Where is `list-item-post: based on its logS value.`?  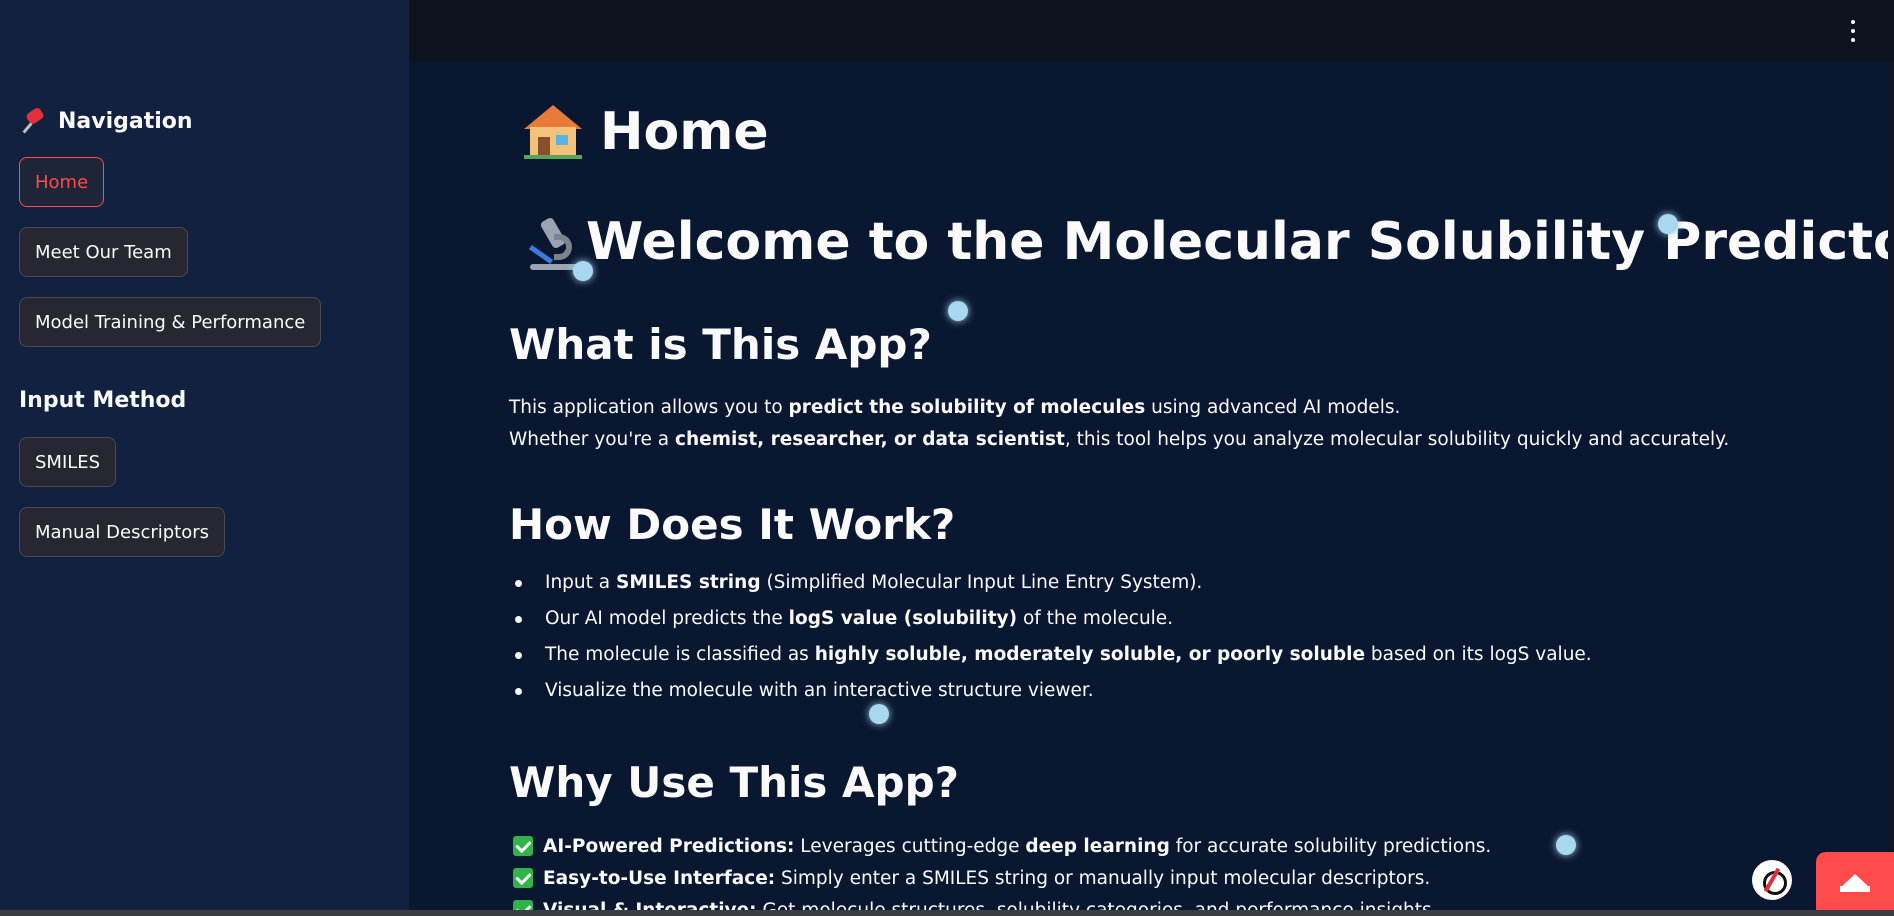
list-item-post: based on its logS value. is located at coordinates (1478, 654).